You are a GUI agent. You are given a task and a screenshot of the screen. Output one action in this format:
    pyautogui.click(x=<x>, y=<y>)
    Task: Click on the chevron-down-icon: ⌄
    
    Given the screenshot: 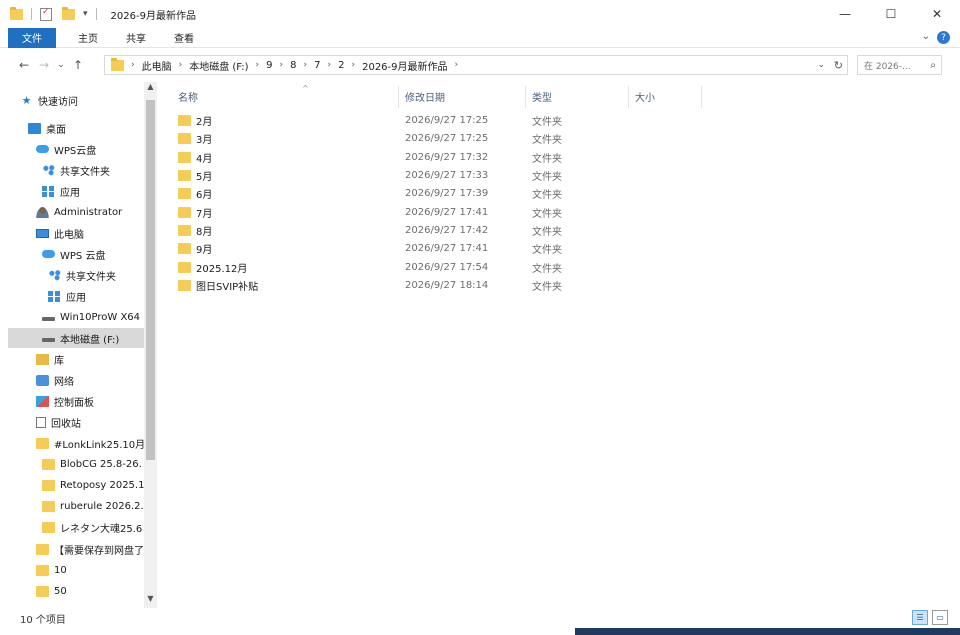 What is the action you would take?
    pyautogui.click(x=926, y=36)
    